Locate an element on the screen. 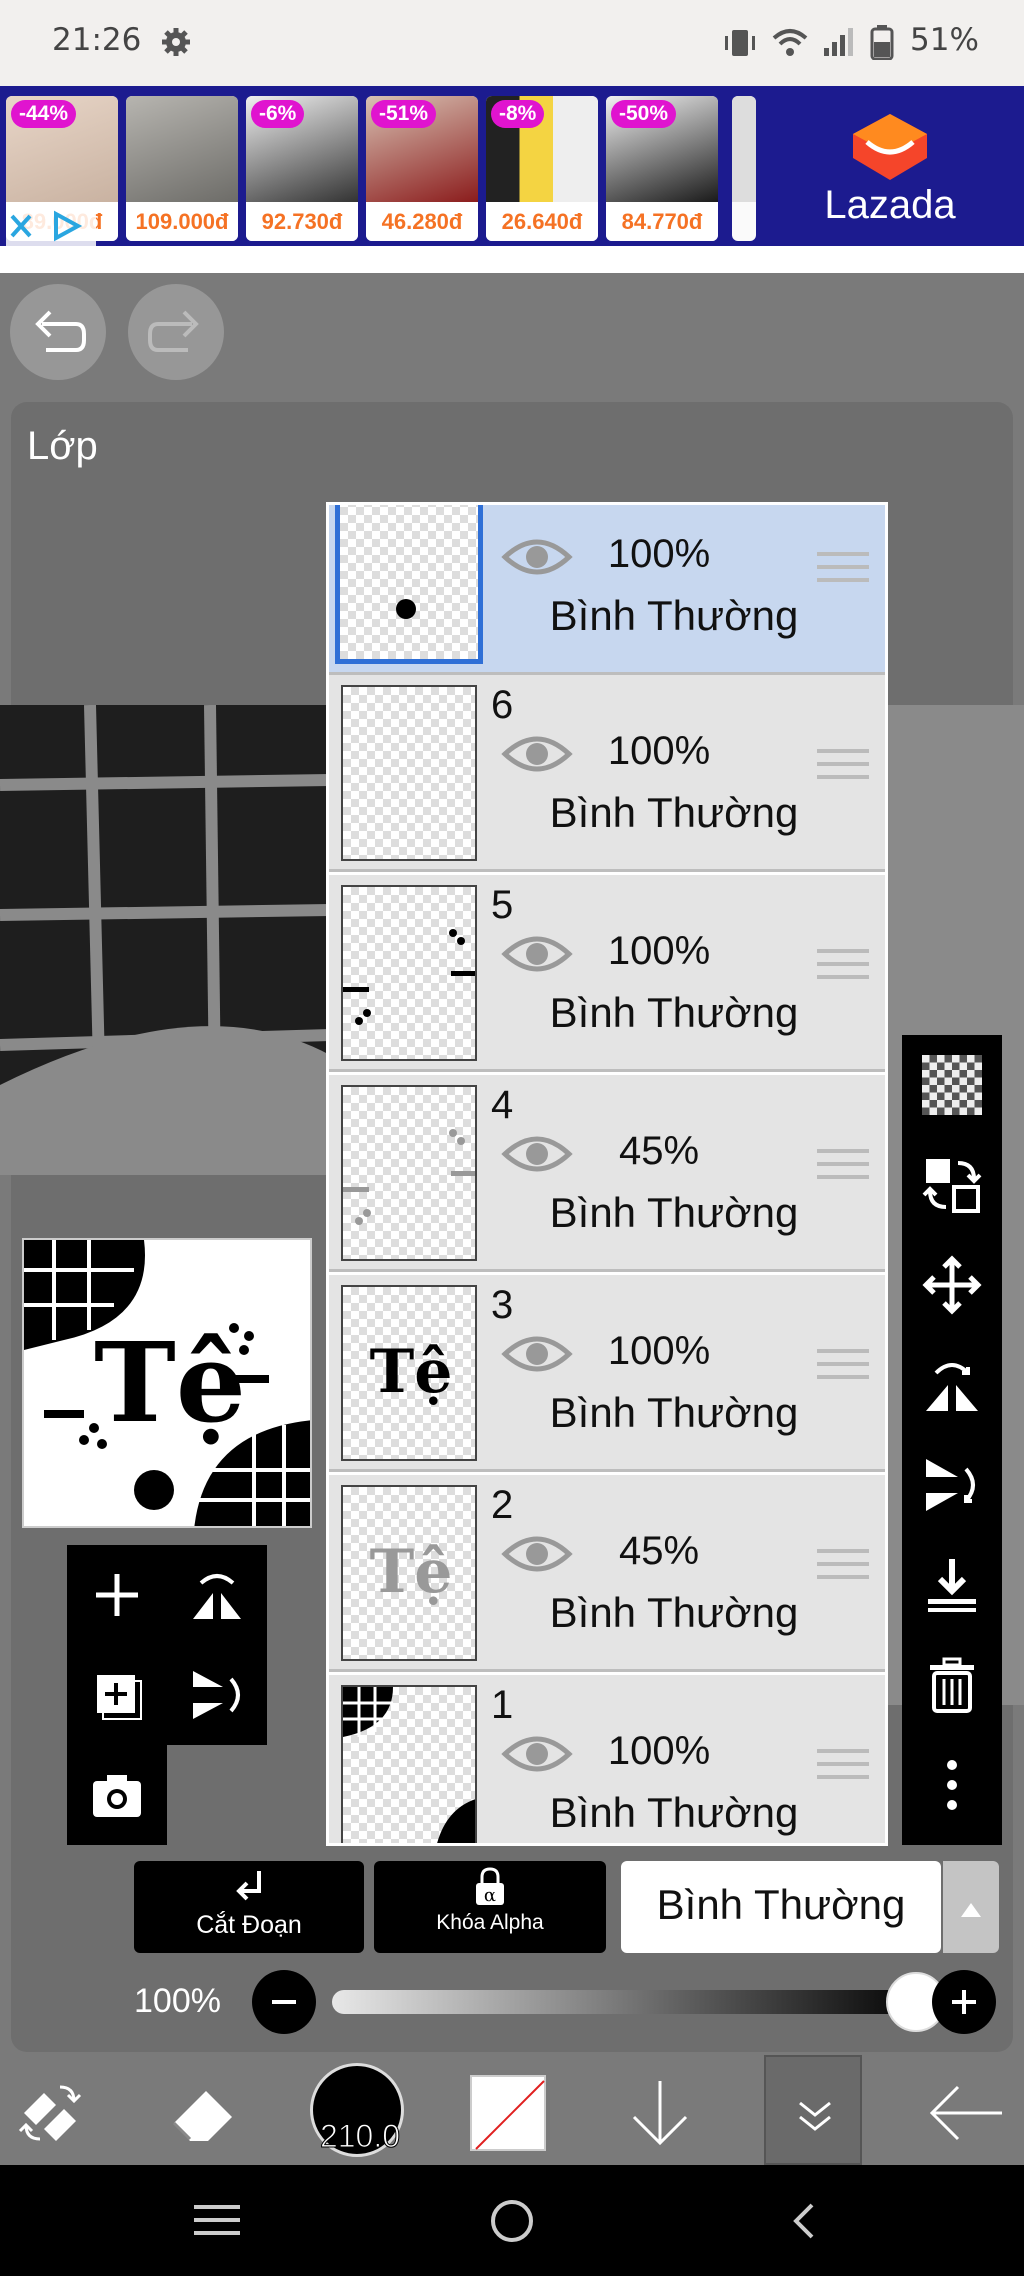 This screenshot has height=2276, width=1024. flip-canvas-v-button is located at coordinates (217, 1695).